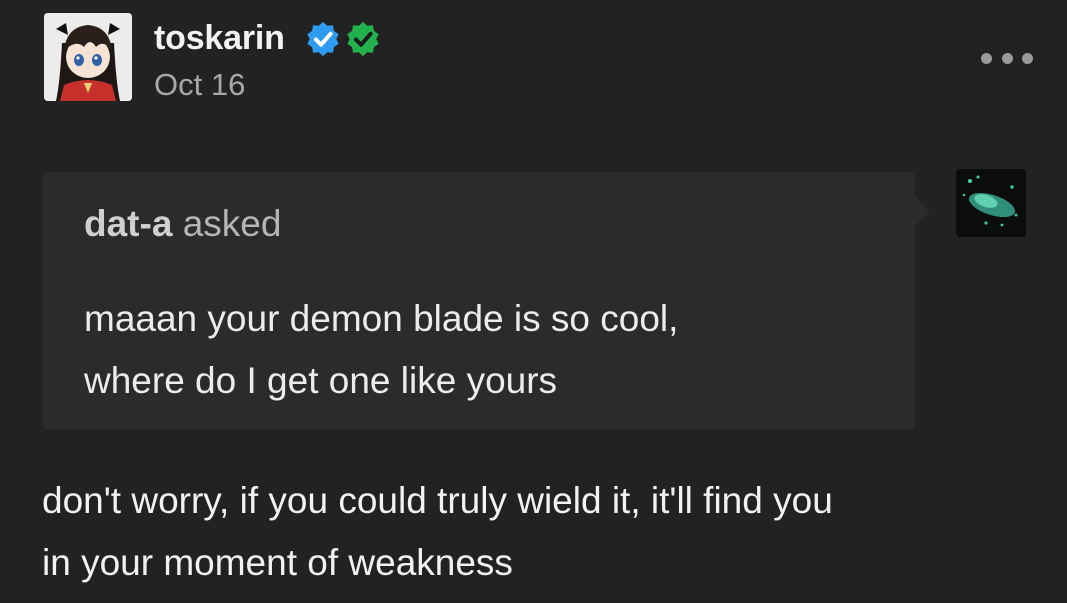 This screenshot has width=1067, height=603. I want to click on asker-line: dat-a asked, so click(182, 224).